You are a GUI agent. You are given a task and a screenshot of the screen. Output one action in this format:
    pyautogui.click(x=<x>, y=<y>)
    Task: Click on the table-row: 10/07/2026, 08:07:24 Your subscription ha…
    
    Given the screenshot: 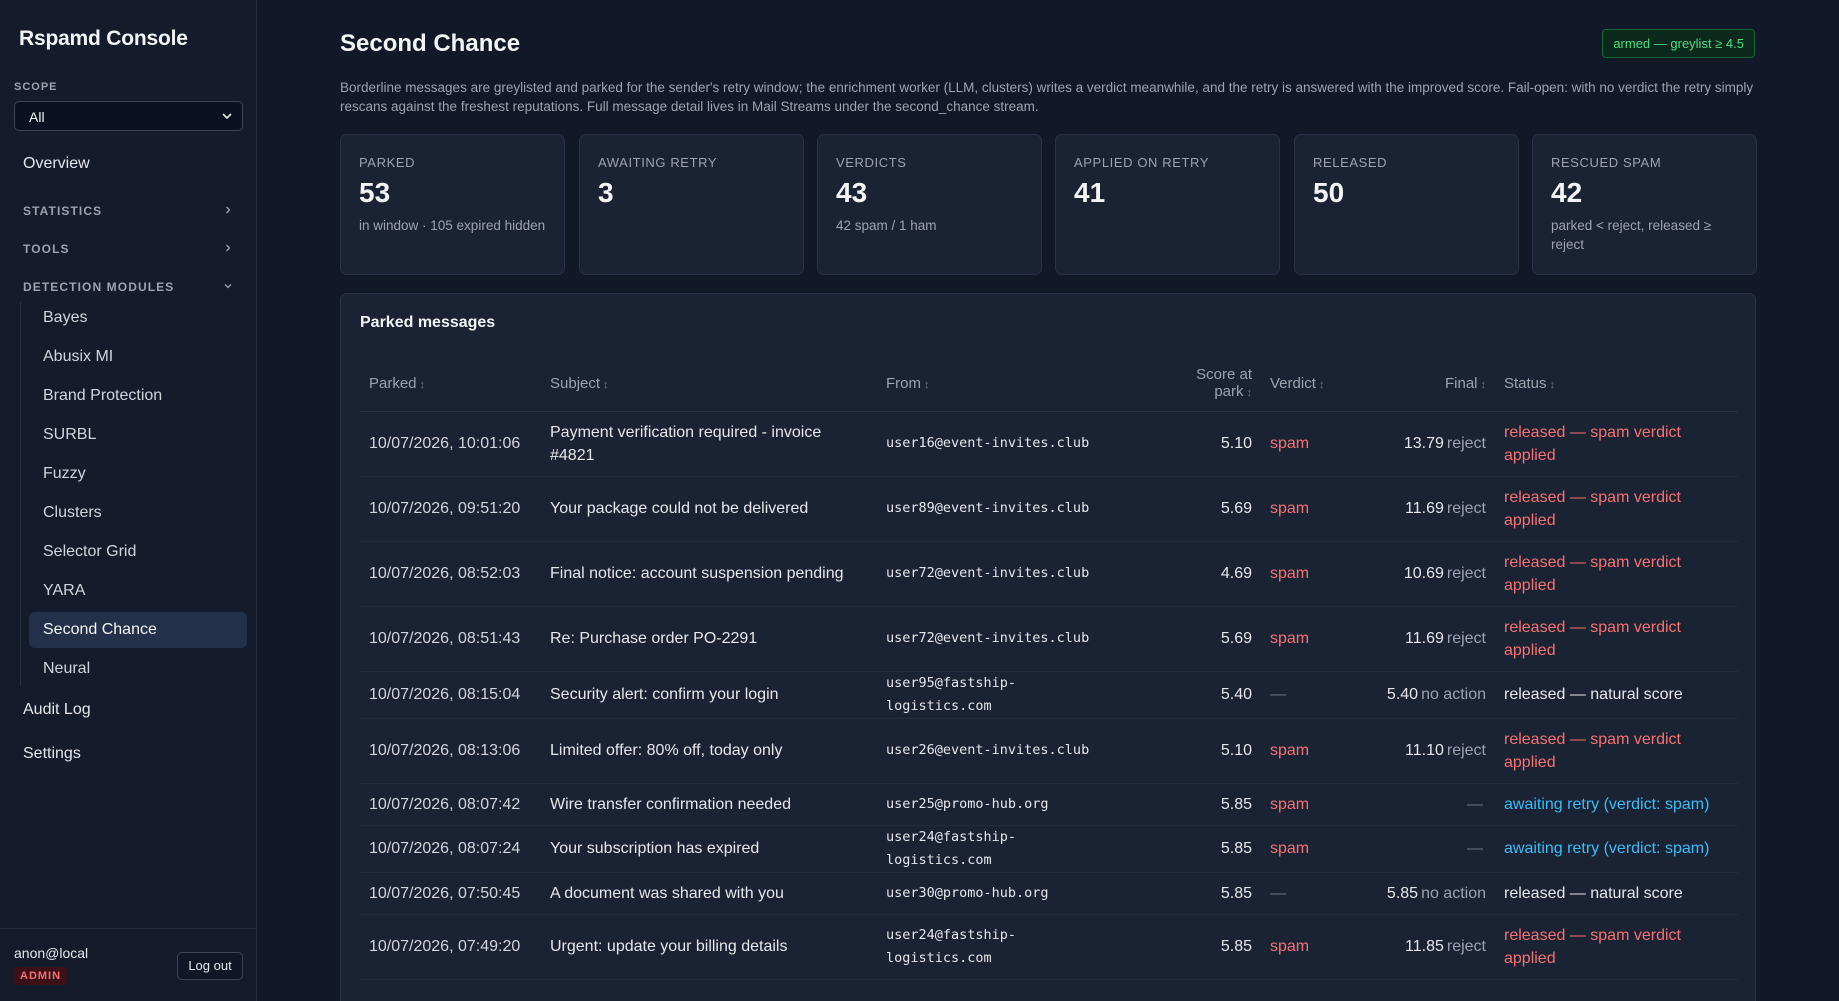 What is the action you would take?
    pyautogui.click(x=1049, y=849)
    